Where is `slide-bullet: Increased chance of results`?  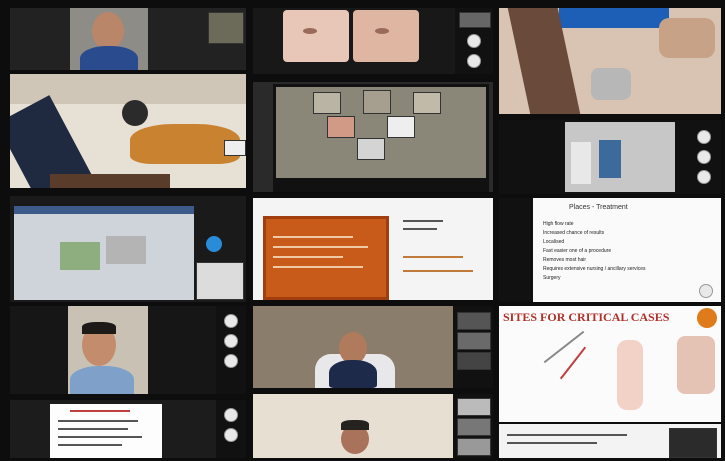 slide-bullet: Increased chance of results is located at coordinates (574, 233).